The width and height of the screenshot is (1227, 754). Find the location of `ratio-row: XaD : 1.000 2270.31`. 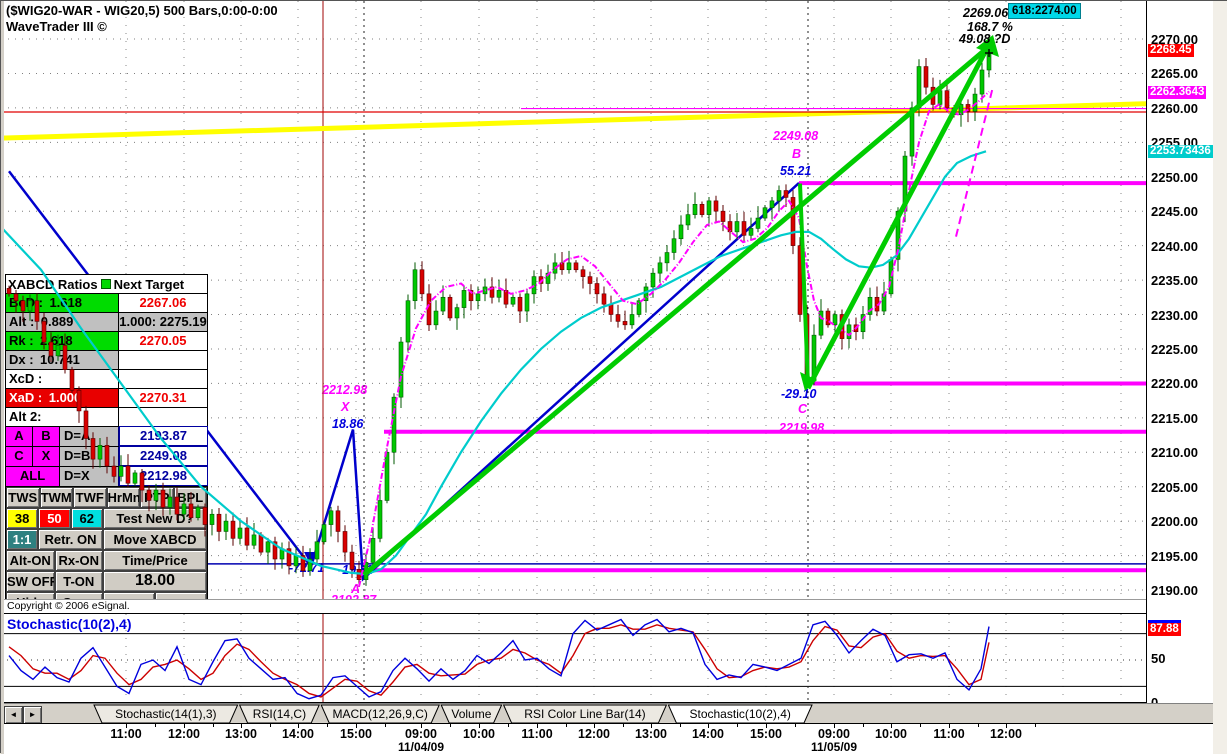

ratio-row: XaD : 1.000 2270.31 is located at coordinates (106, 398).